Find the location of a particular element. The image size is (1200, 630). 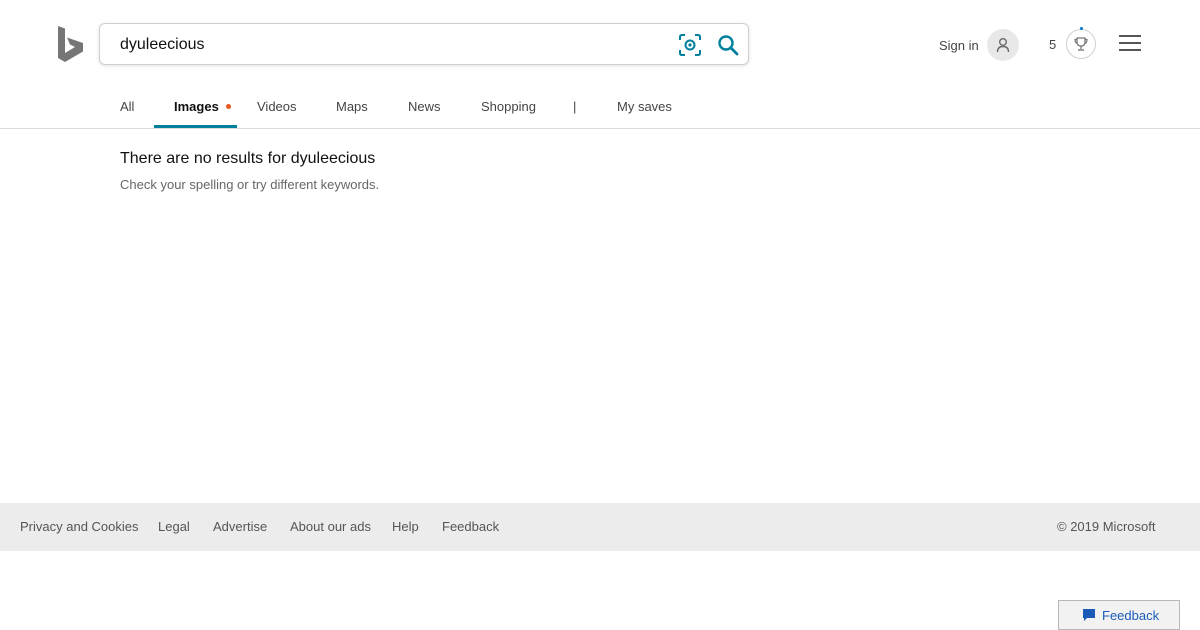

magnifier-icon is located at coordinates (728, 45).